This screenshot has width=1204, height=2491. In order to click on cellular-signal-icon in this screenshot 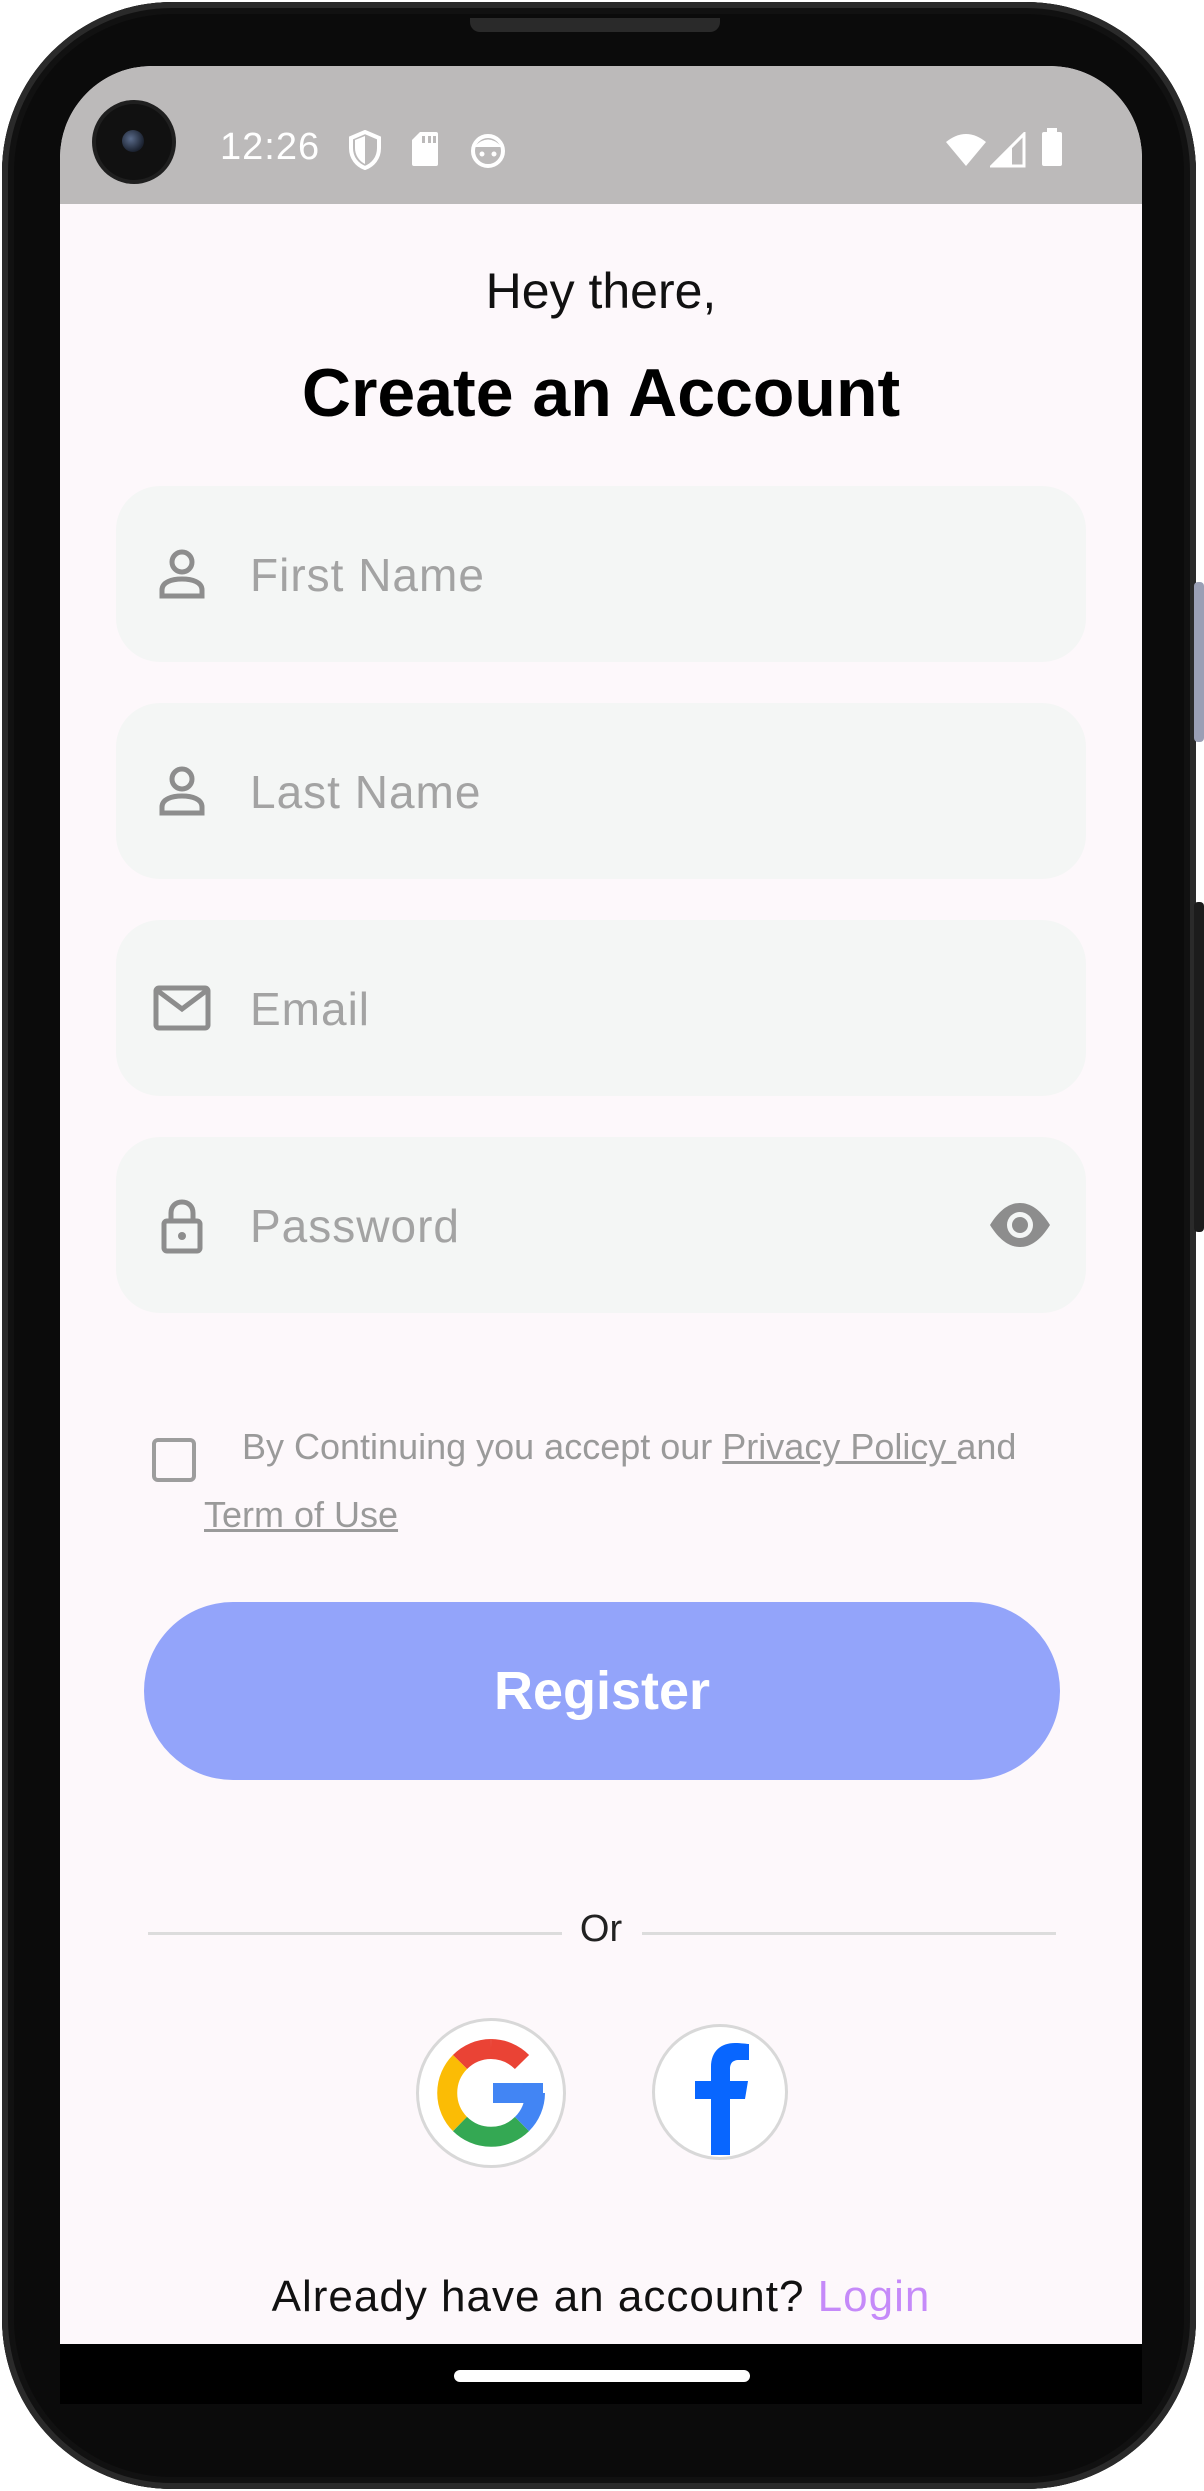, I will do `click(1008, 150)`.